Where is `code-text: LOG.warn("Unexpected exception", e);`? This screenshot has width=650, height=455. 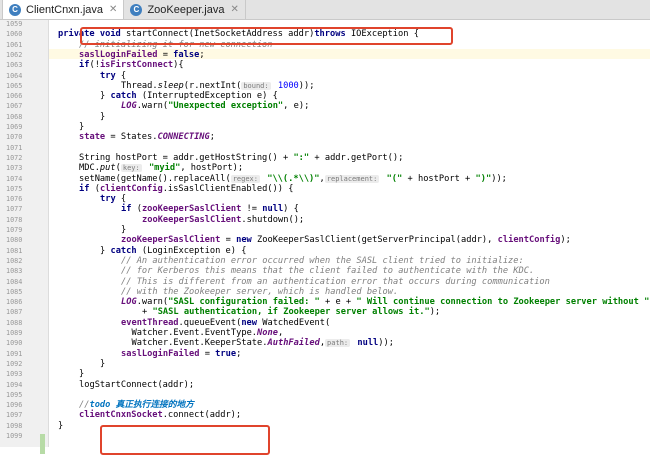 code-text: LOG.warn("Unexpected exception", e); is located at coordinates (215, 106).